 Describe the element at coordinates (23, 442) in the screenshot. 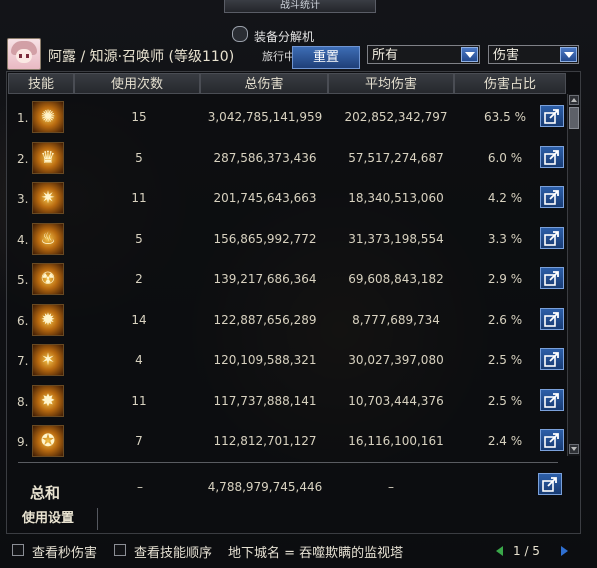

I see `row-rank: 9.` at that location.